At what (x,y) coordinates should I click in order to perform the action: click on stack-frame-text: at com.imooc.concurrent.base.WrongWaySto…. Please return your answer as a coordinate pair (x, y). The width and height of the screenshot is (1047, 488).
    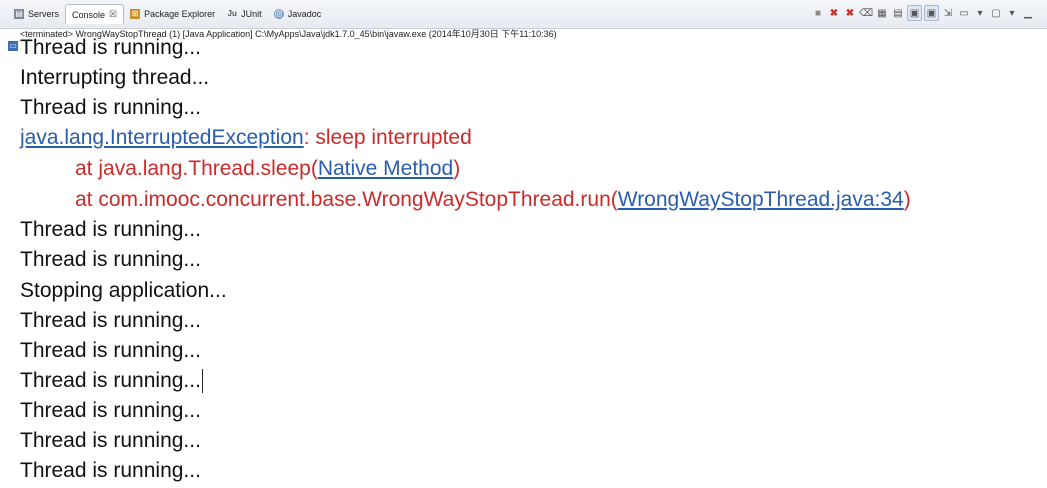
    Looking at the image, I should click on (346, 199).